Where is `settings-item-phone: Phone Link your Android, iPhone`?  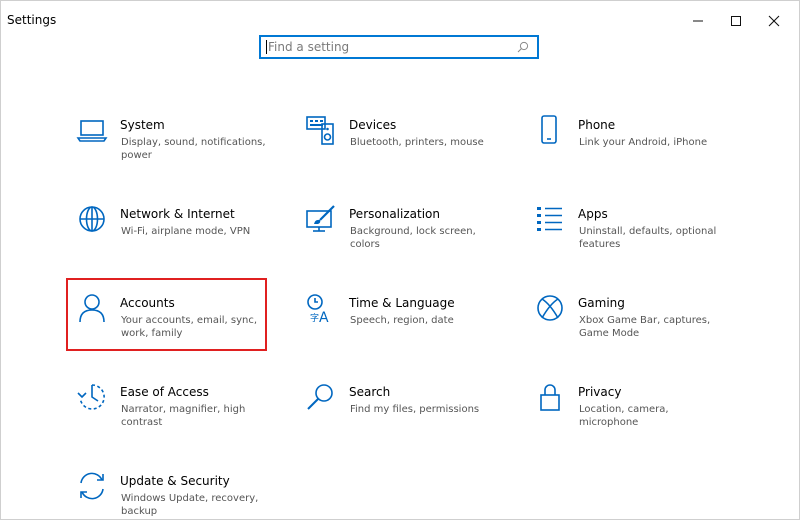 settings-item-phone: Phone Link your Android, iPhone is located at coordinates (639, 149).